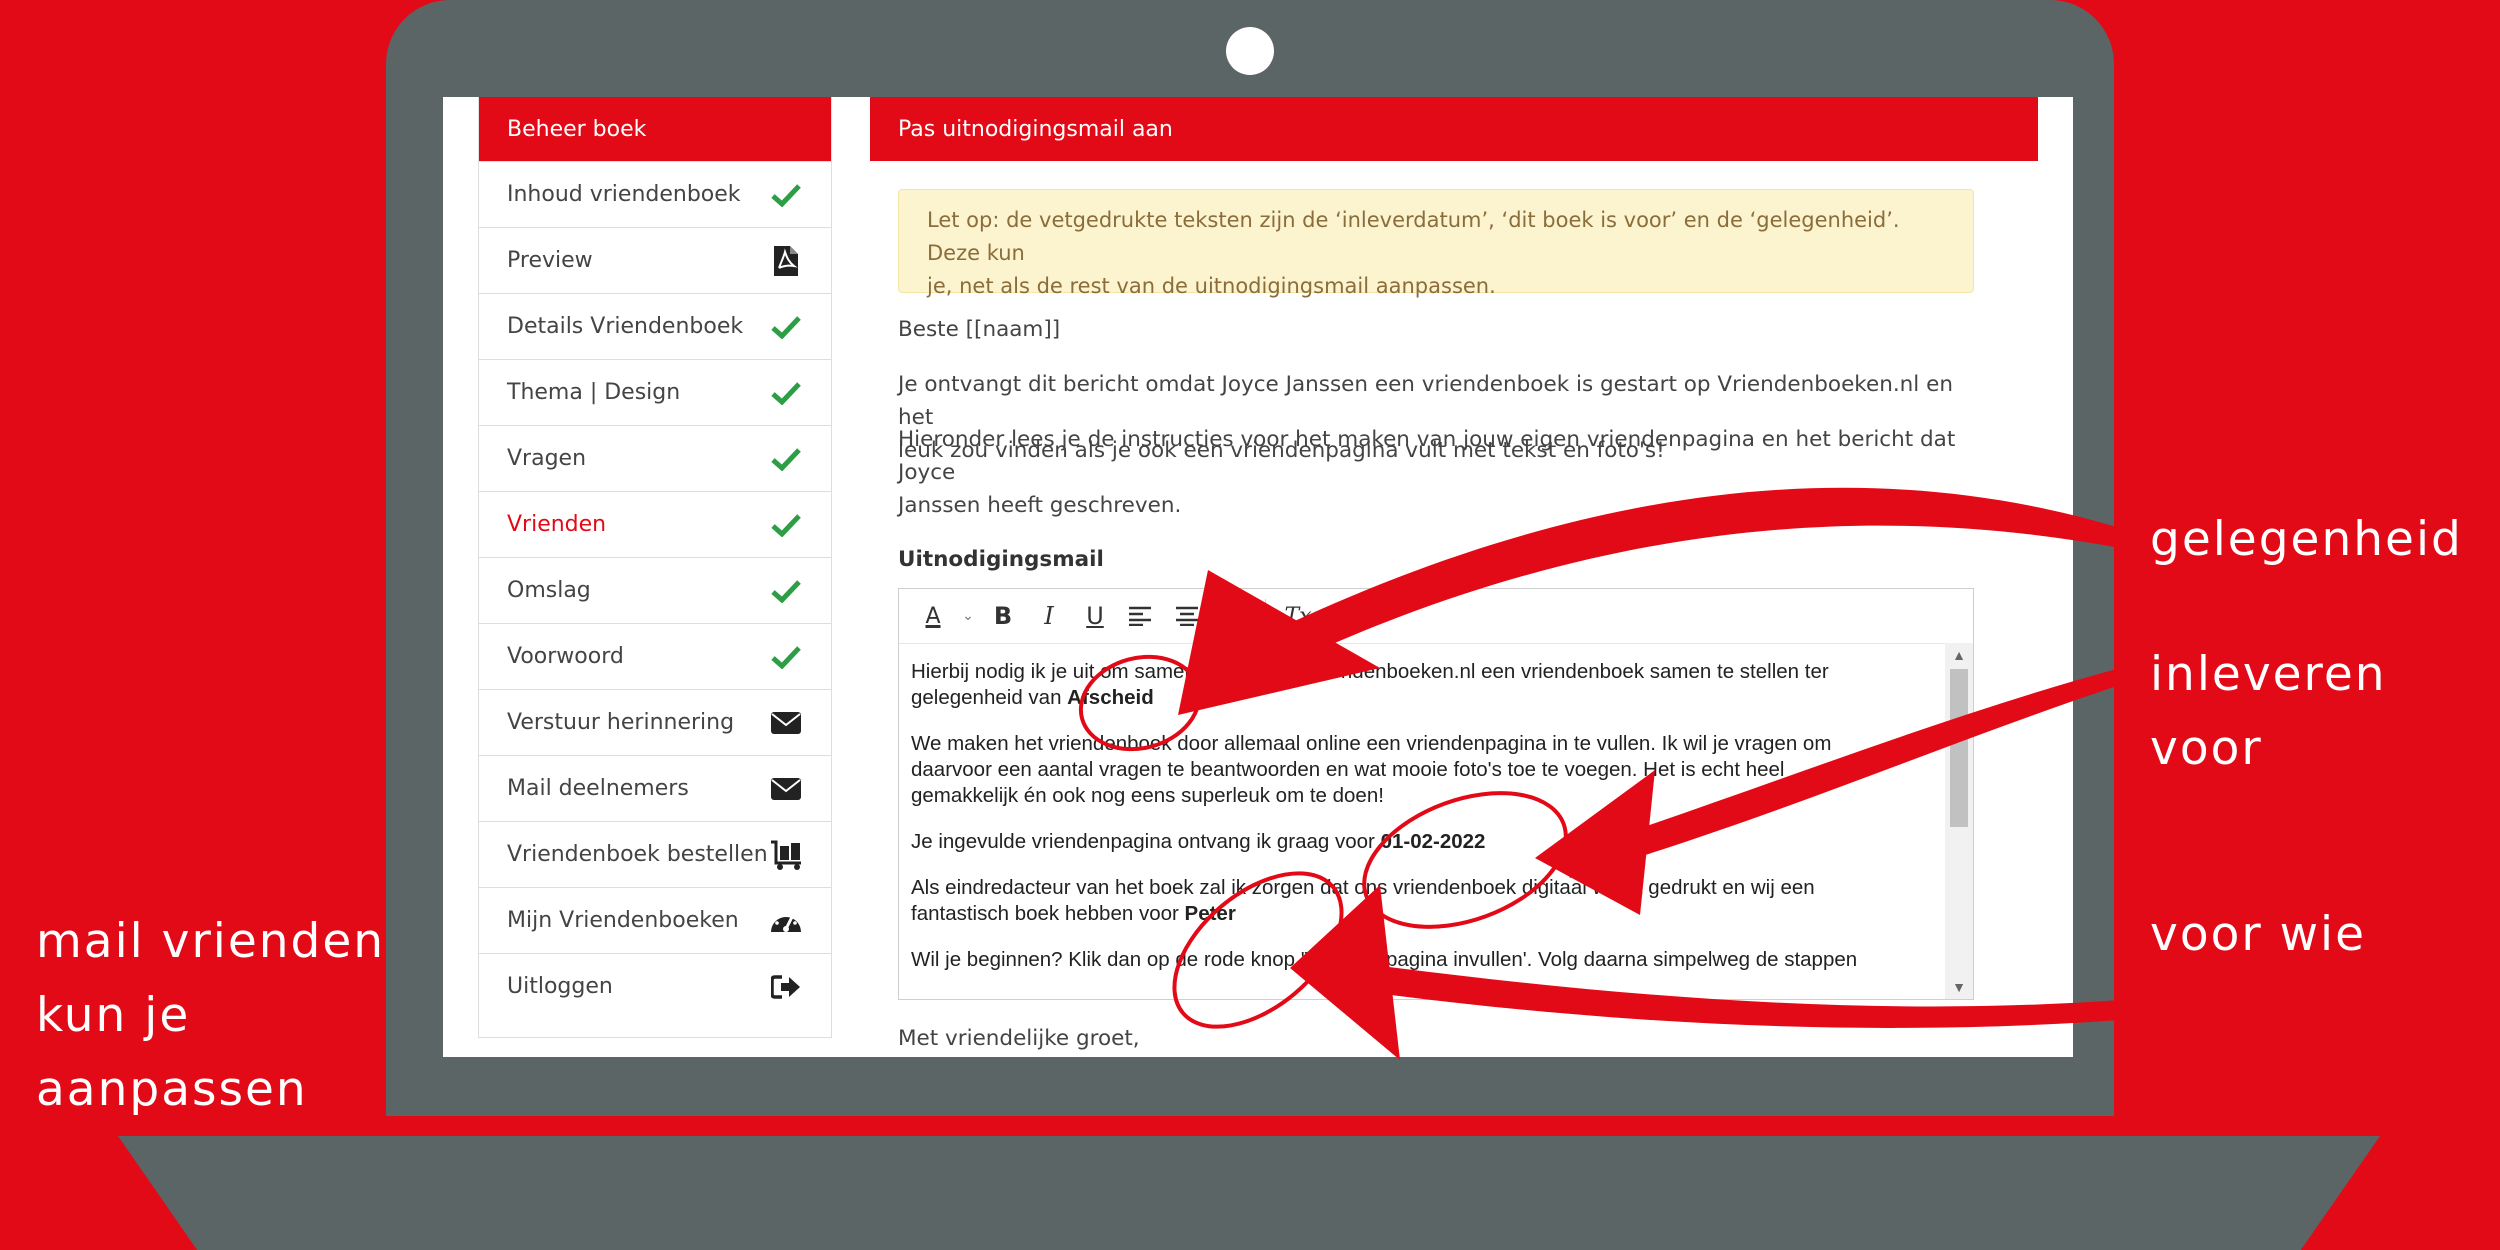 The image size is (2500, 1250). What do you see at coordinates (1345, 972) in the screenshot?
I see `arrowhead-voor-wie` at bounding box center [1345, 972].